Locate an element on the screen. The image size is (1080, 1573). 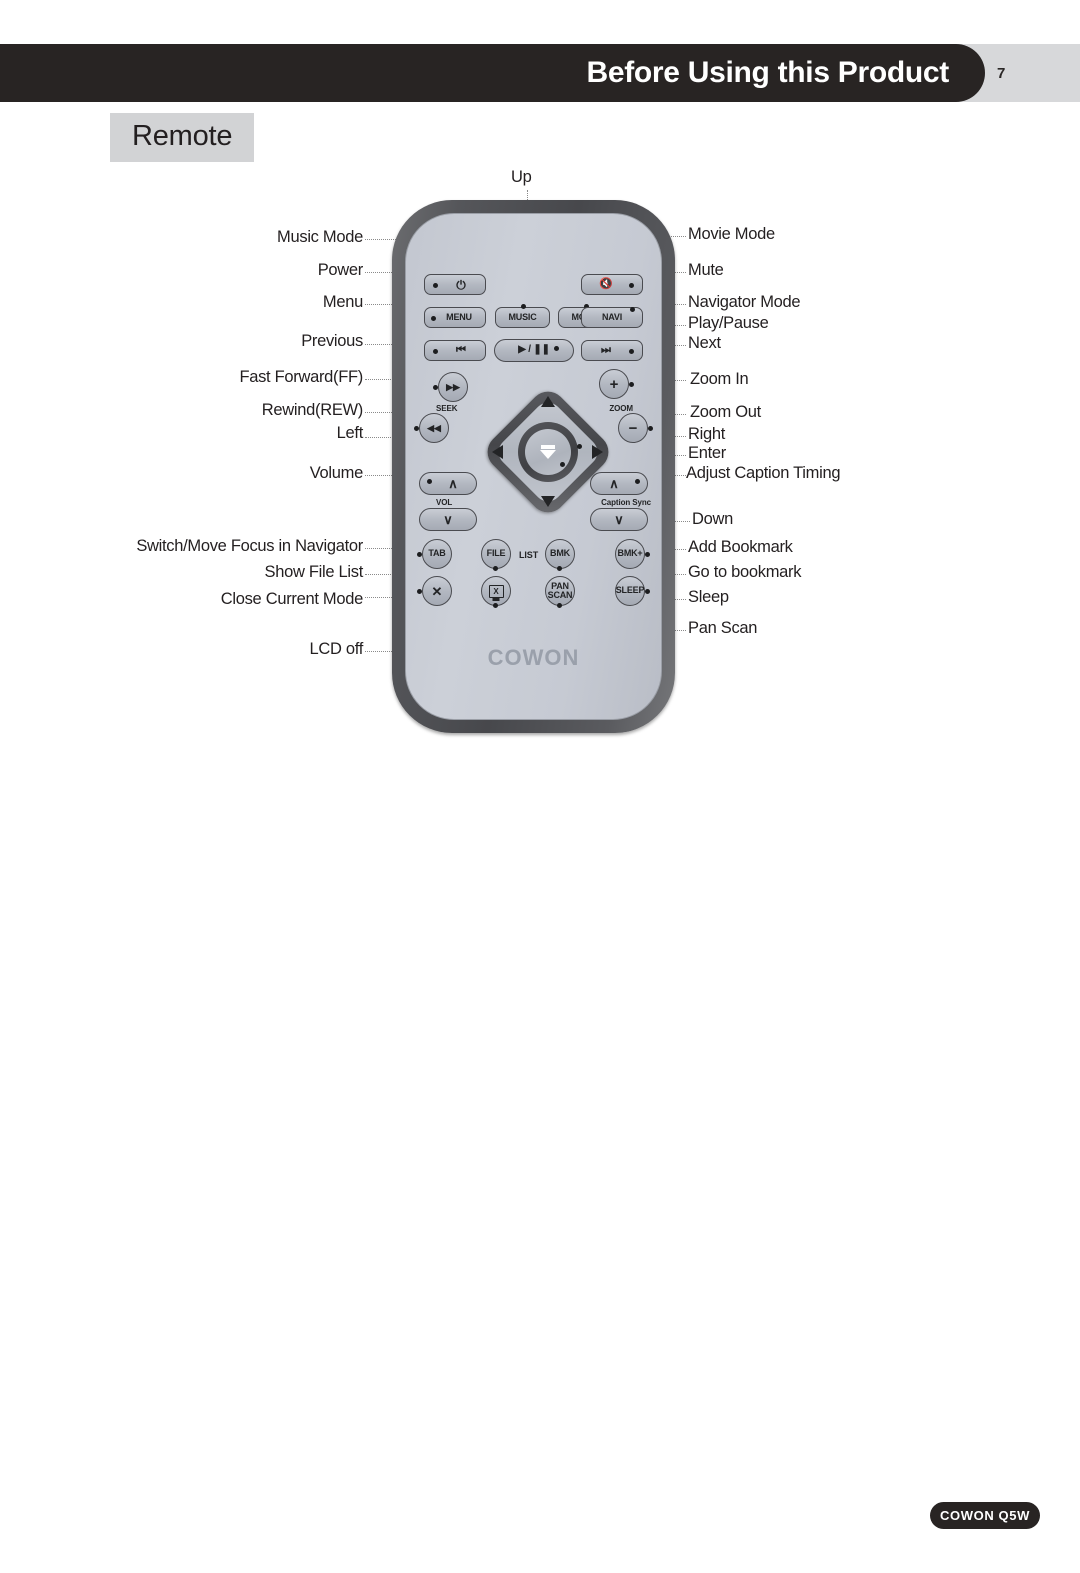
power-connector-dot is located at coordinates (435, 285).